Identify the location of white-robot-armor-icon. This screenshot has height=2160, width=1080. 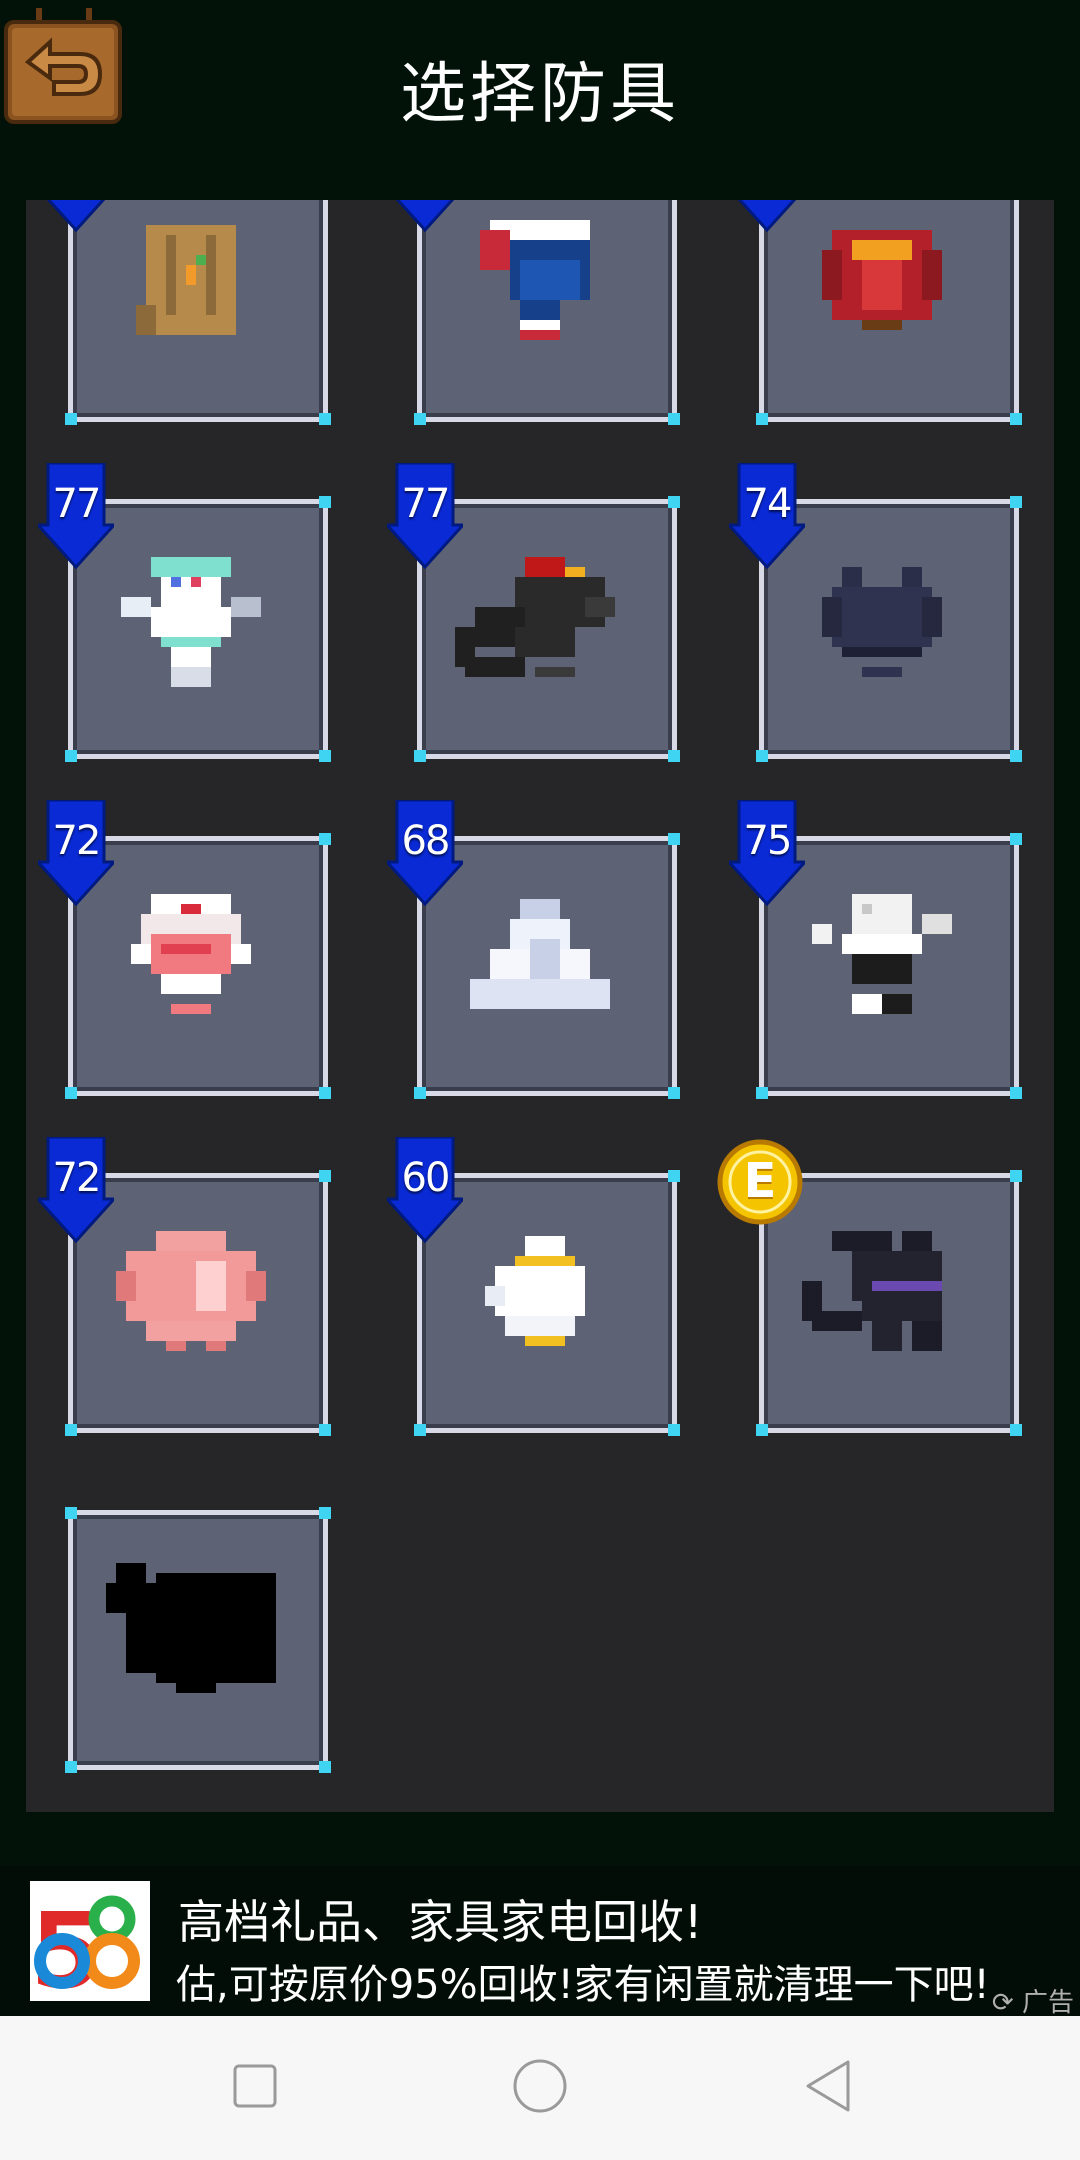
(882, 954).